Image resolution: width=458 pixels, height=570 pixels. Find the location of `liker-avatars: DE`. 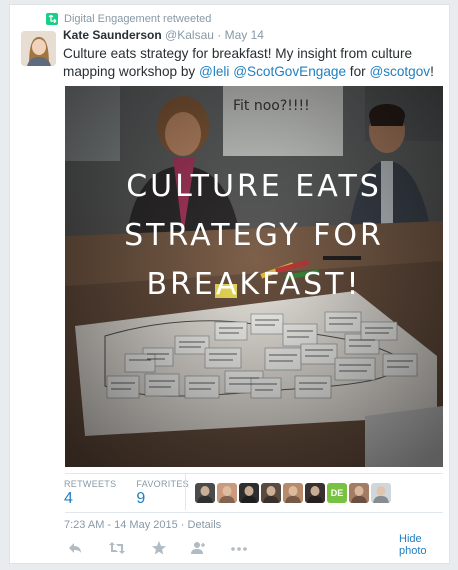

liker-avatars: DE is located at coordinates (293, 493).